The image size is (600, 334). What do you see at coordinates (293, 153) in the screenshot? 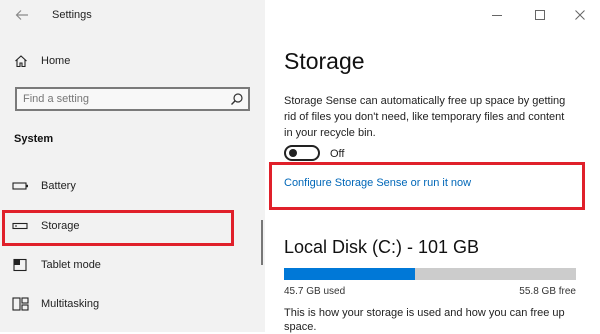
I see `toggle-knob` at bounding box center [293, 153].